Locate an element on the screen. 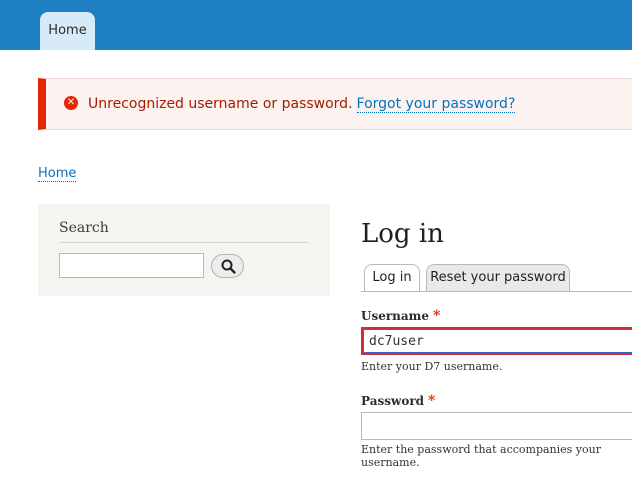 The image size is (632, 477). error-text: Unrecognized username or password. is located at coordinates (220, 104).